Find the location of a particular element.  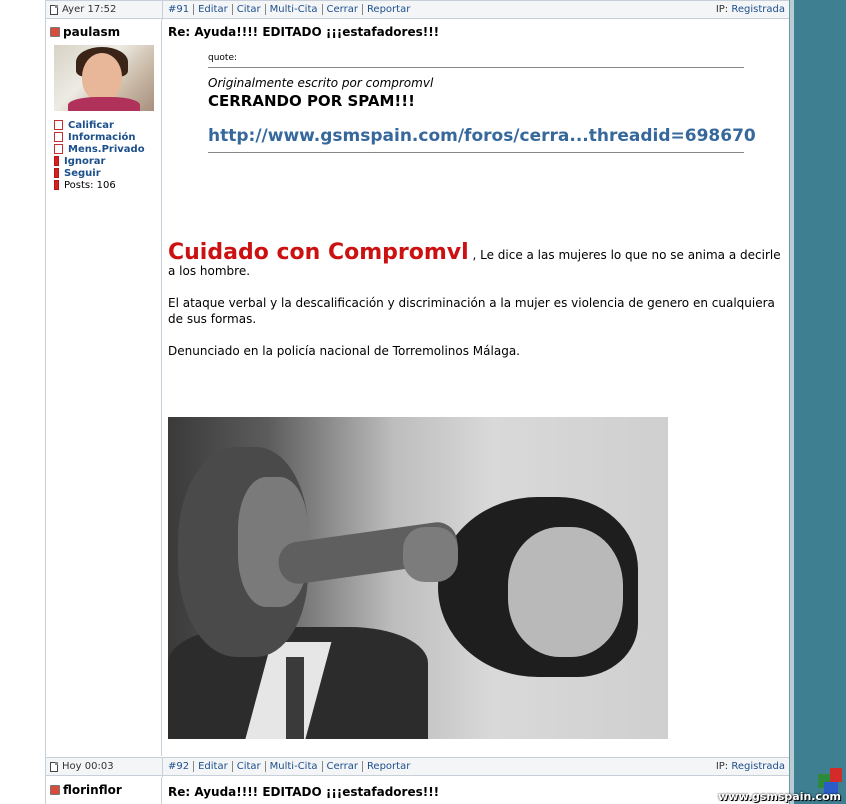

message-icon is located at coordinates (58, 149).